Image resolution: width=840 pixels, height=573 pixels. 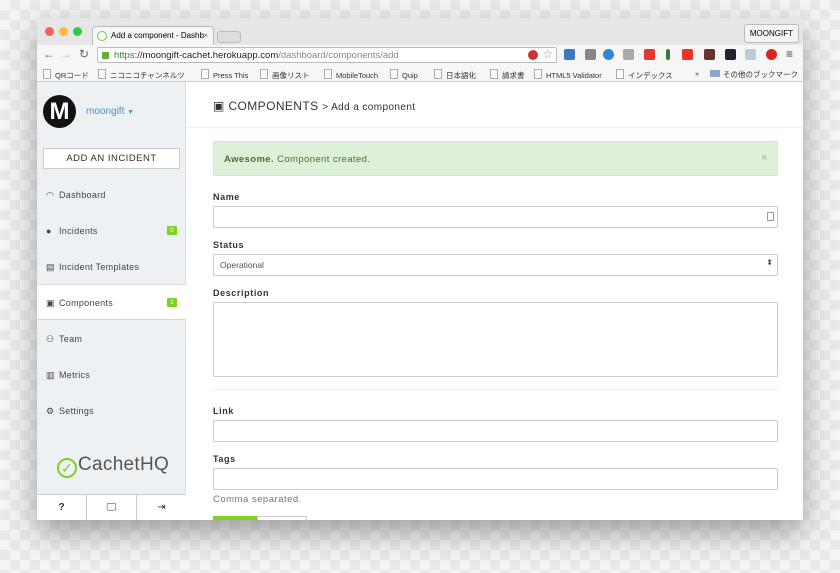 What do you see at coordinates (111, 158) in the screenshot?
I see `add-incident-button: ADD AN INCIDENT` at bounding box center [111, 158].